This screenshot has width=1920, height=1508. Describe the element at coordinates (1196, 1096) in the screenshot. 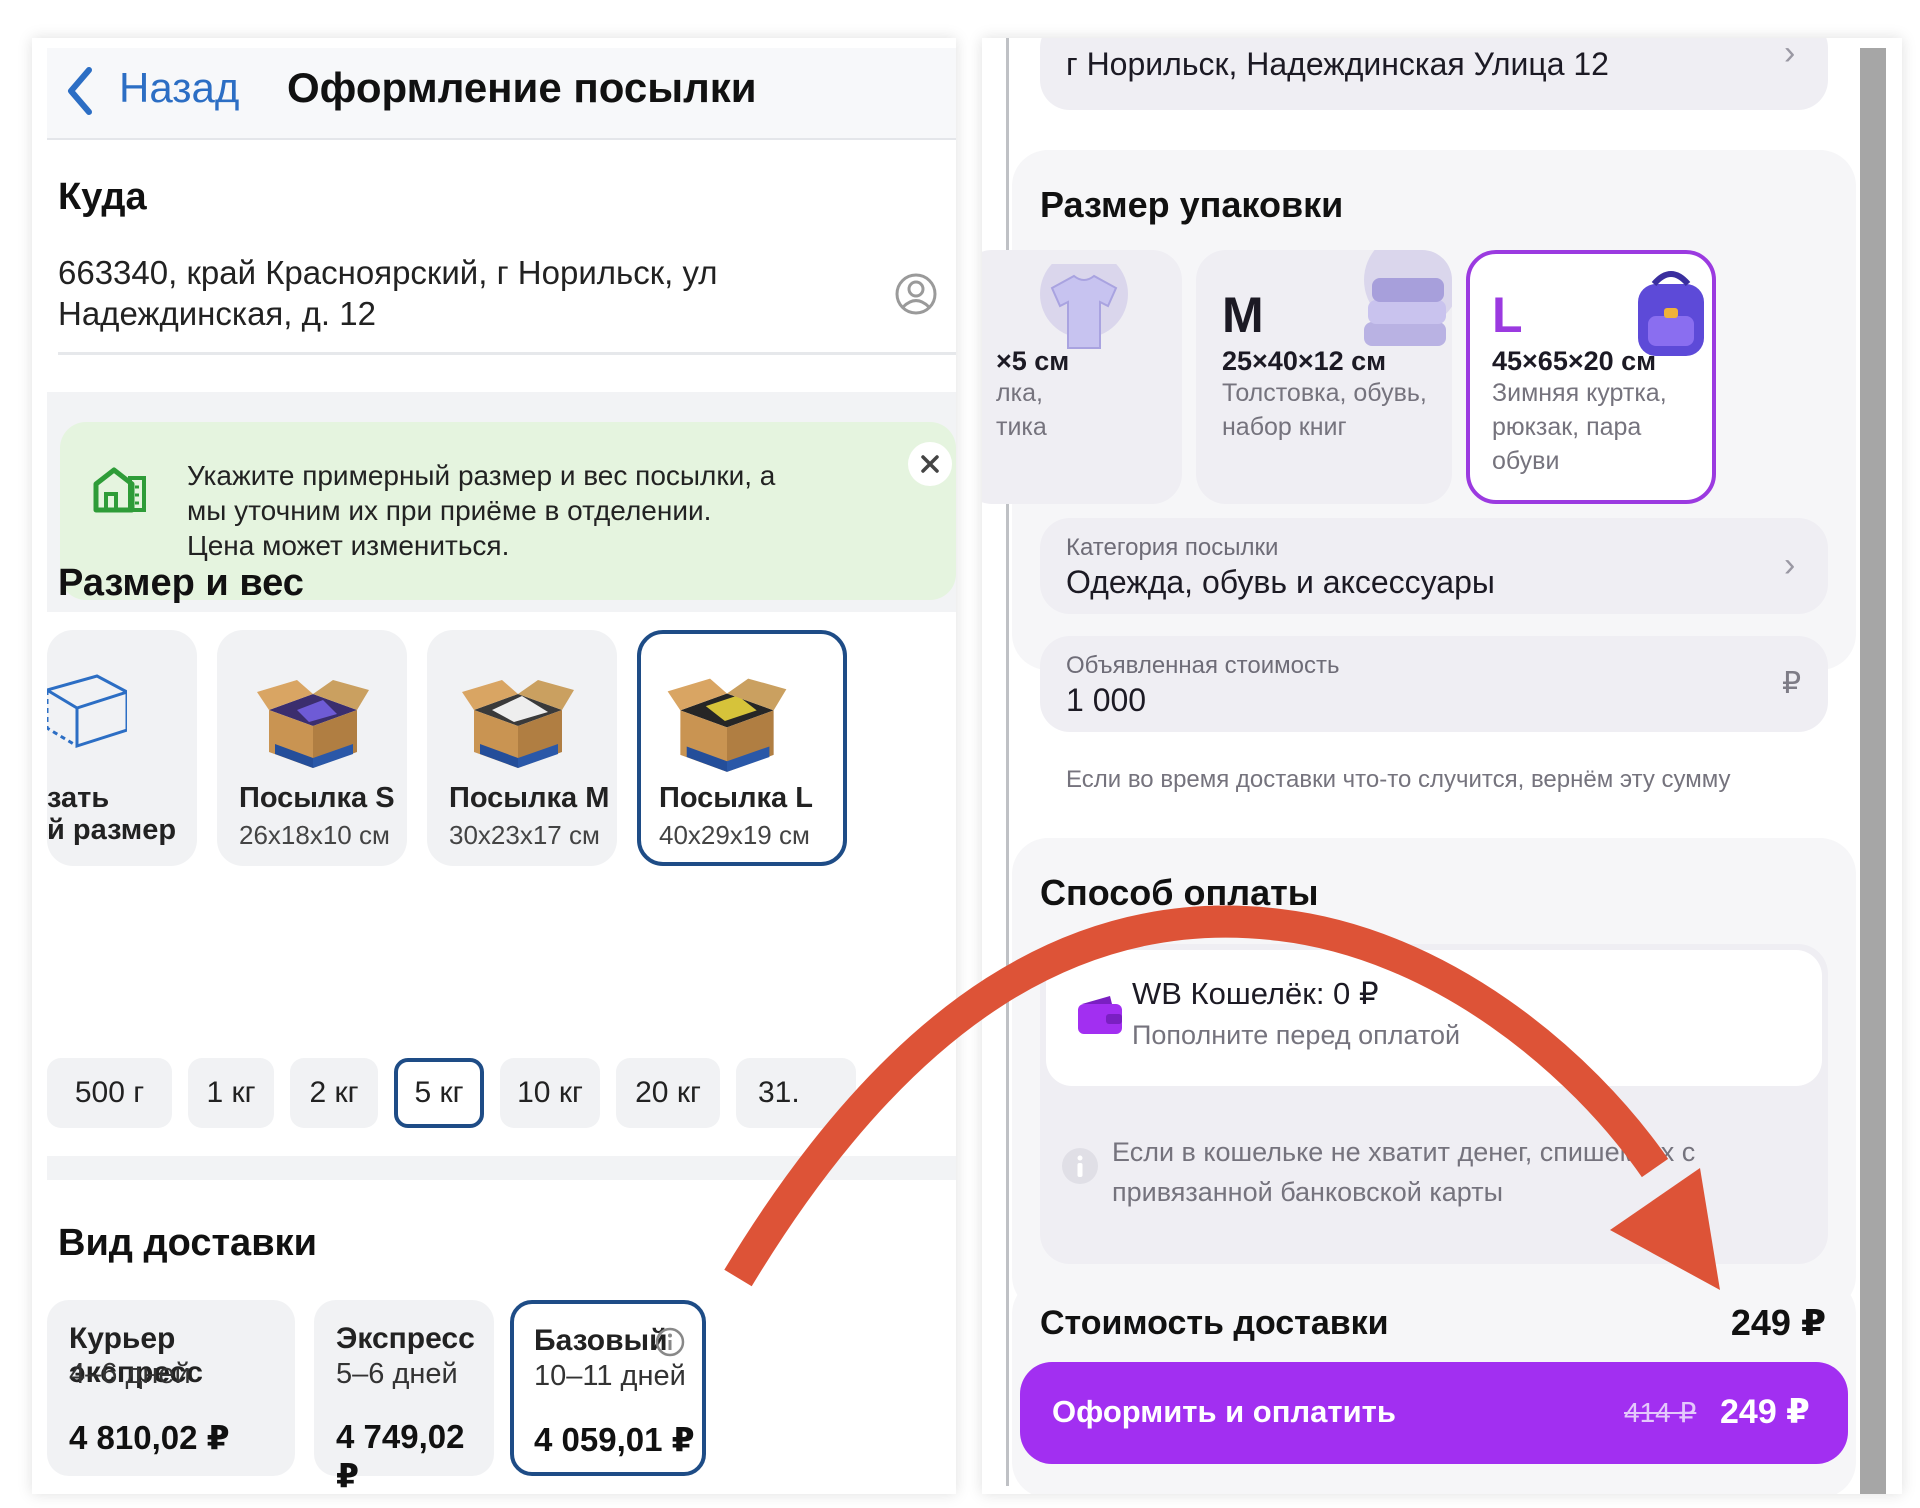

I see `arrow-curve` at that location.